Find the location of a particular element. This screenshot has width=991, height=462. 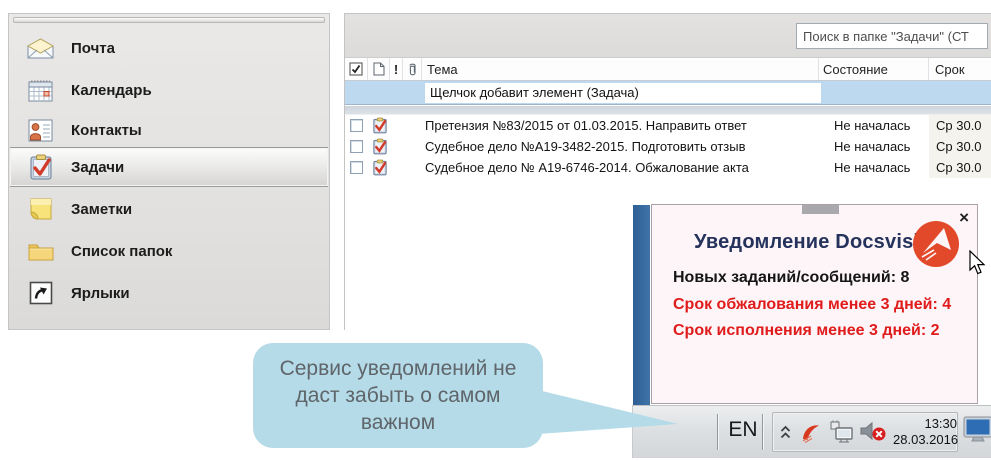

sidebar-item-label: Контакты is located at coordinates (106, 130).